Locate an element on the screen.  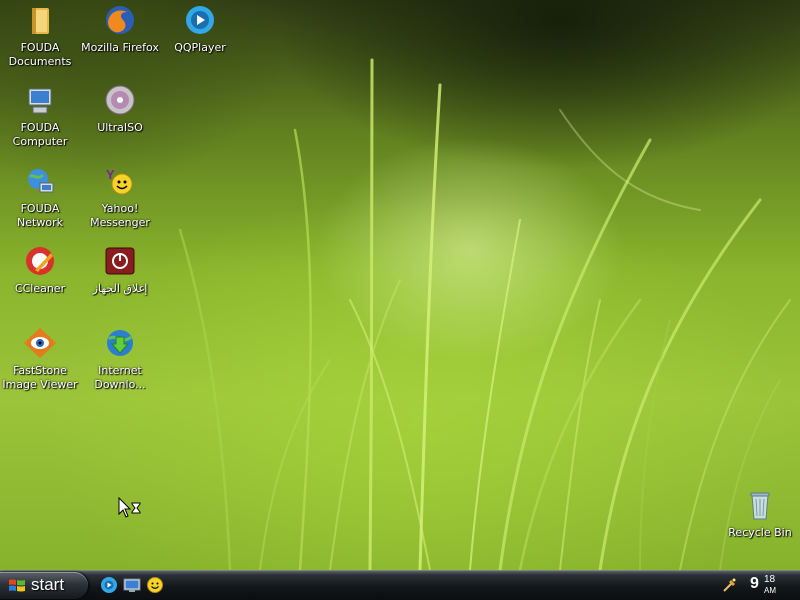
recycle-bin-icon is located at coordinates (760, 506).